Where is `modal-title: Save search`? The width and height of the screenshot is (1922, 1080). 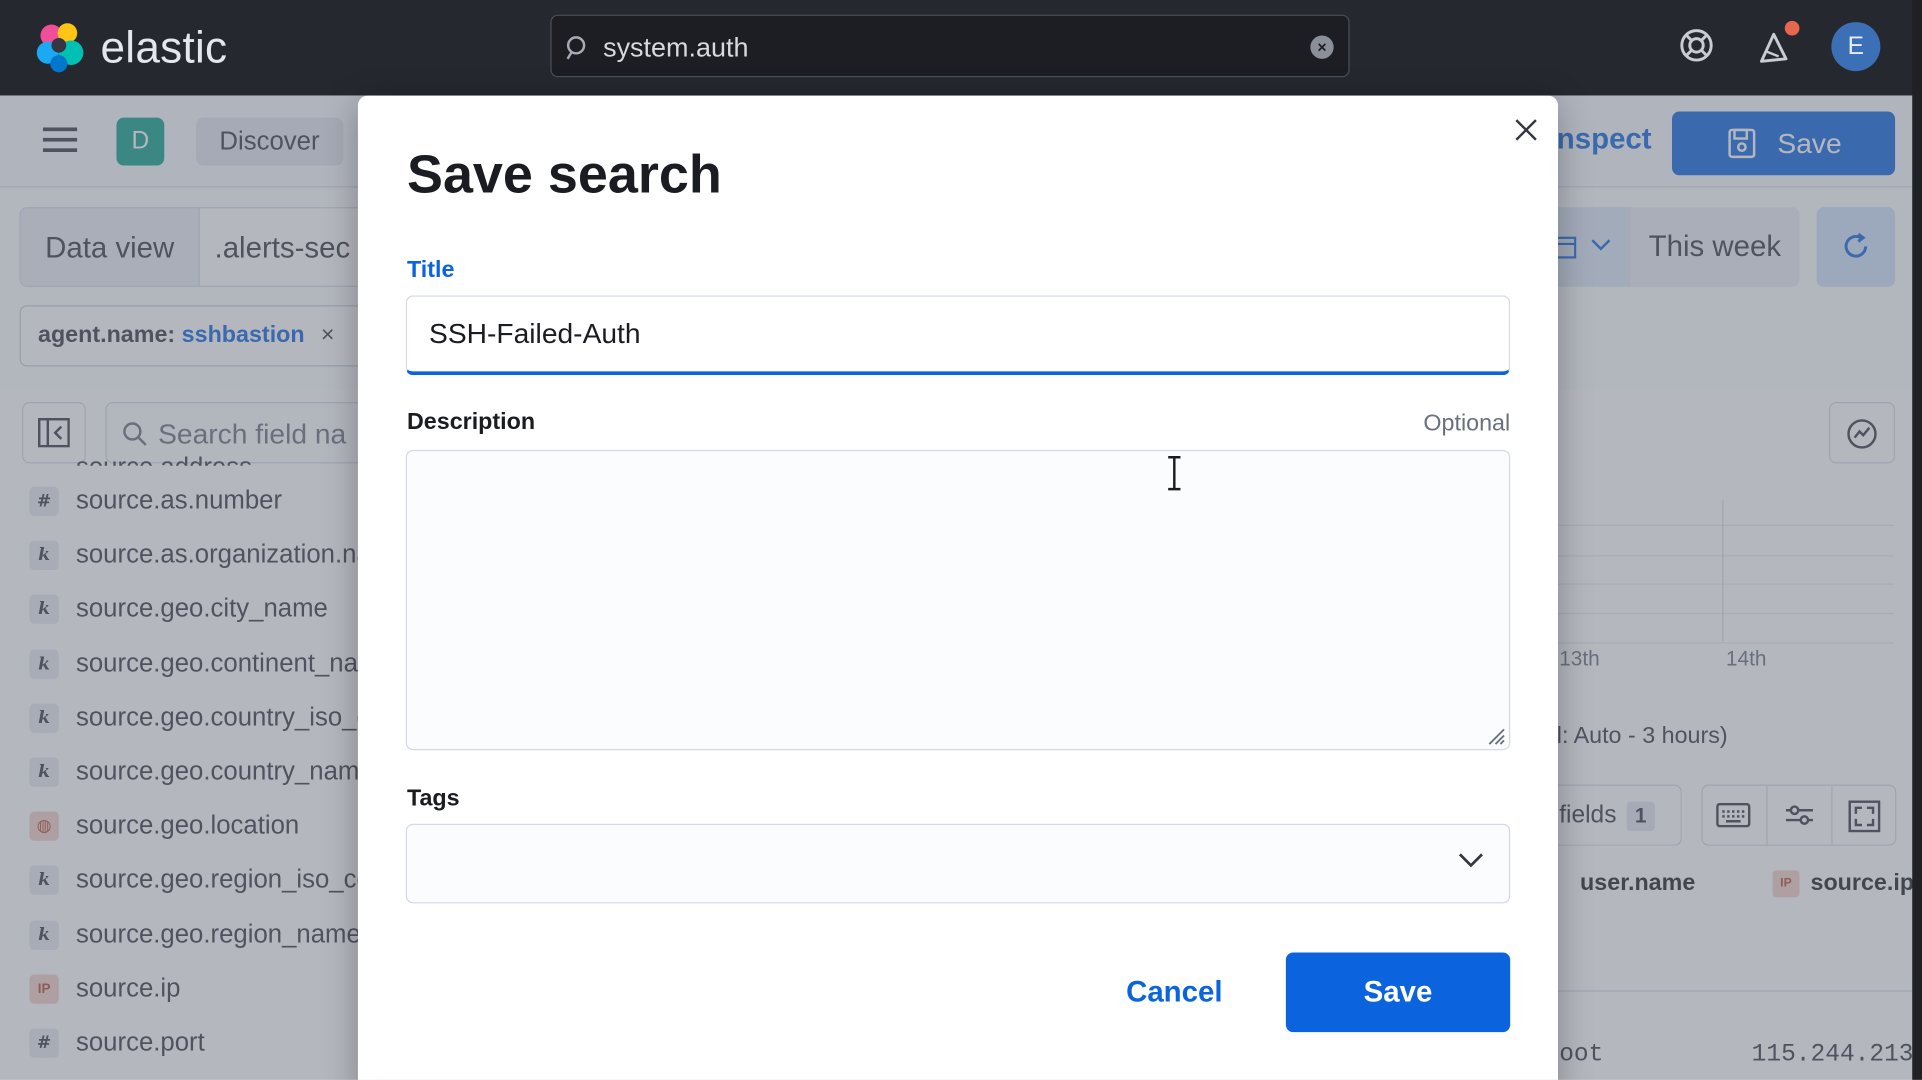
modal-title: Save search is located at coordinates (564, 174).